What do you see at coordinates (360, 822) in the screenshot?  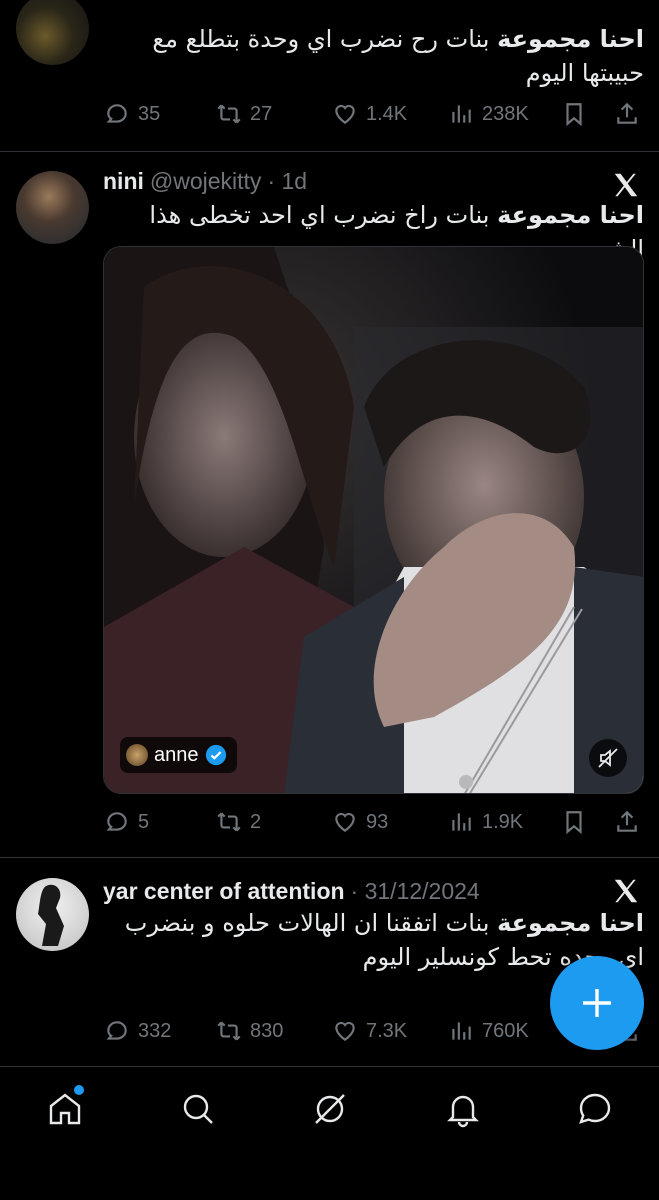 I see `like-button: 93` at bounding box center [360, 822].